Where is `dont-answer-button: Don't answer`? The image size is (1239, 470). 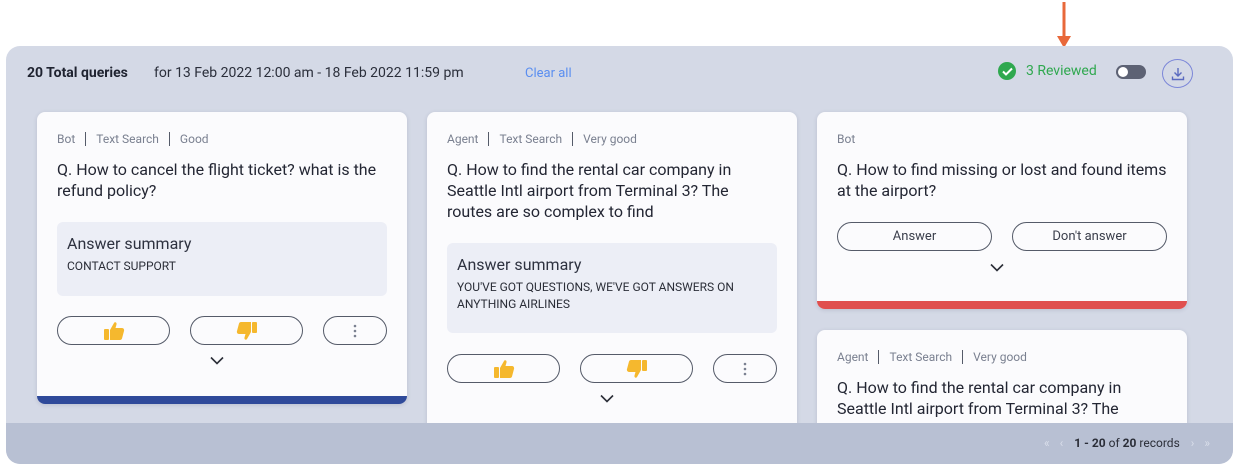
dont-answer-button: Don't answer is located at coordinates (1089, 236).